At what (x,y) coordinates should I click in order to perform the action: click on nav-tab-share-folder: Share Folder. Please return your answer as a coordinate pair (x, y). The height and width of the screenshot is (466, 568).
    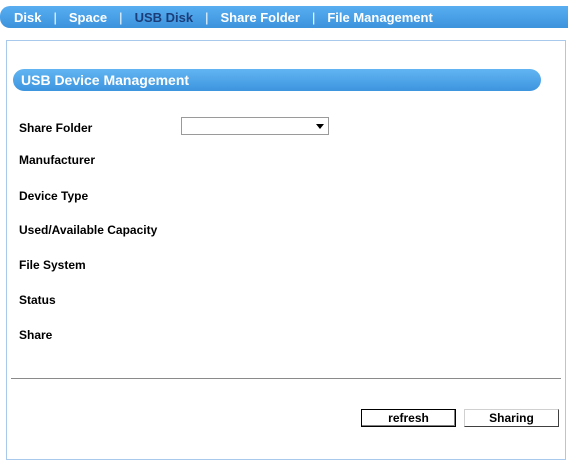
    Looking at the image, I should click on (259, 17).